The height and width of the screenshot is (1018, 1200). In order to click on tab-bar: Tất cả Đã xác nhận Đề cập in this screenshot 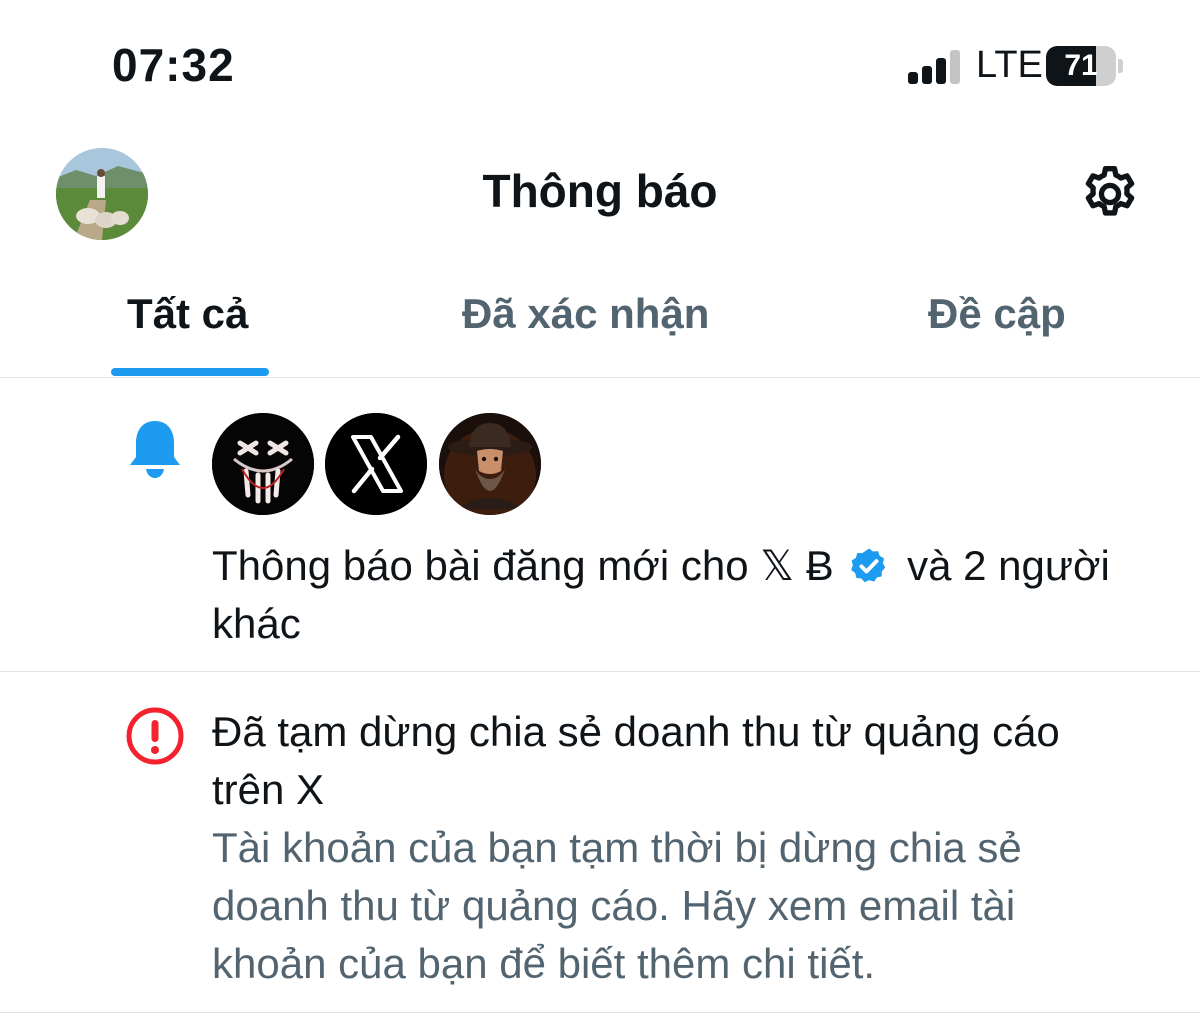, I will do `click(600, 324)`.